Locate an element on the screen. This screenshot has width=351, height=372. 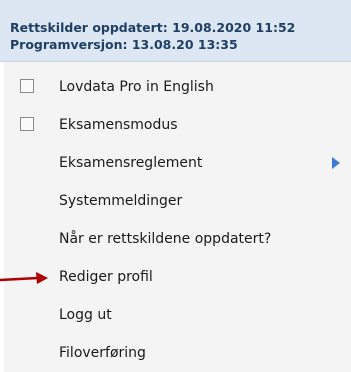
sources-updated-text: Rettskilder oppdatert: 19.08.2020 11:52 is located at coordinates (153, 27).